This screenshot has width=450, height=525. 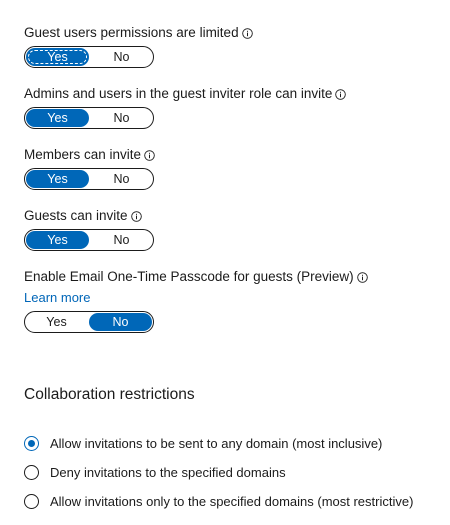 I want to click on setting-label-row: Guest users permissions are limited, so click(x=138, y=33).